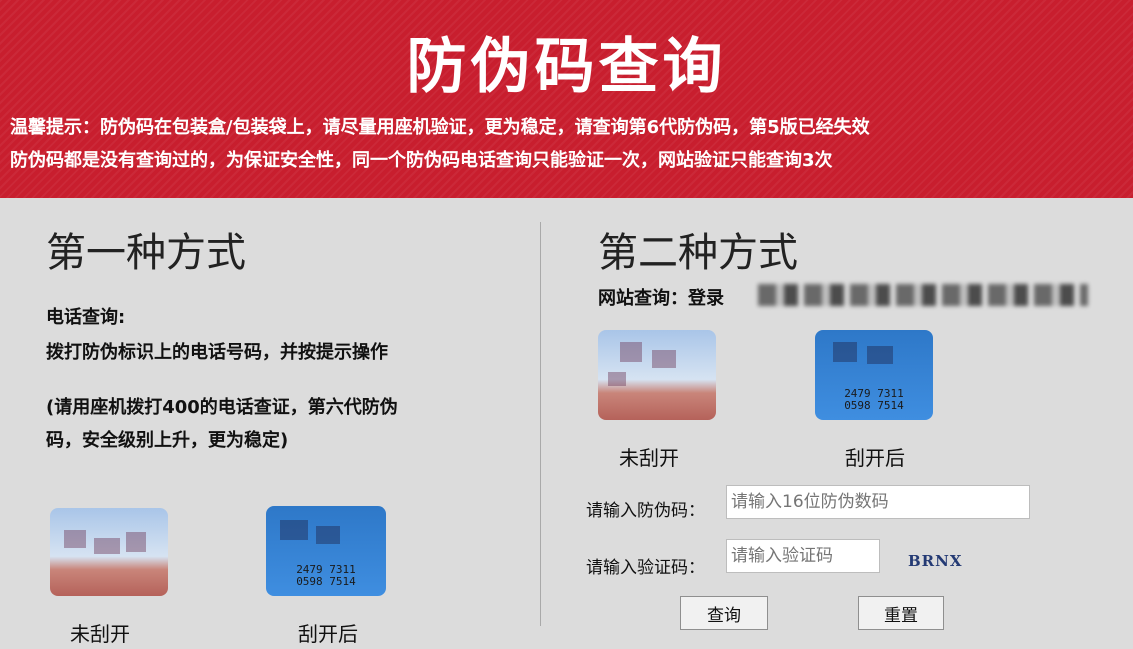  Describe the element at coordinates (86, 317) in the screenshot. I see `phone-query-label: 电话查询:` at that location.